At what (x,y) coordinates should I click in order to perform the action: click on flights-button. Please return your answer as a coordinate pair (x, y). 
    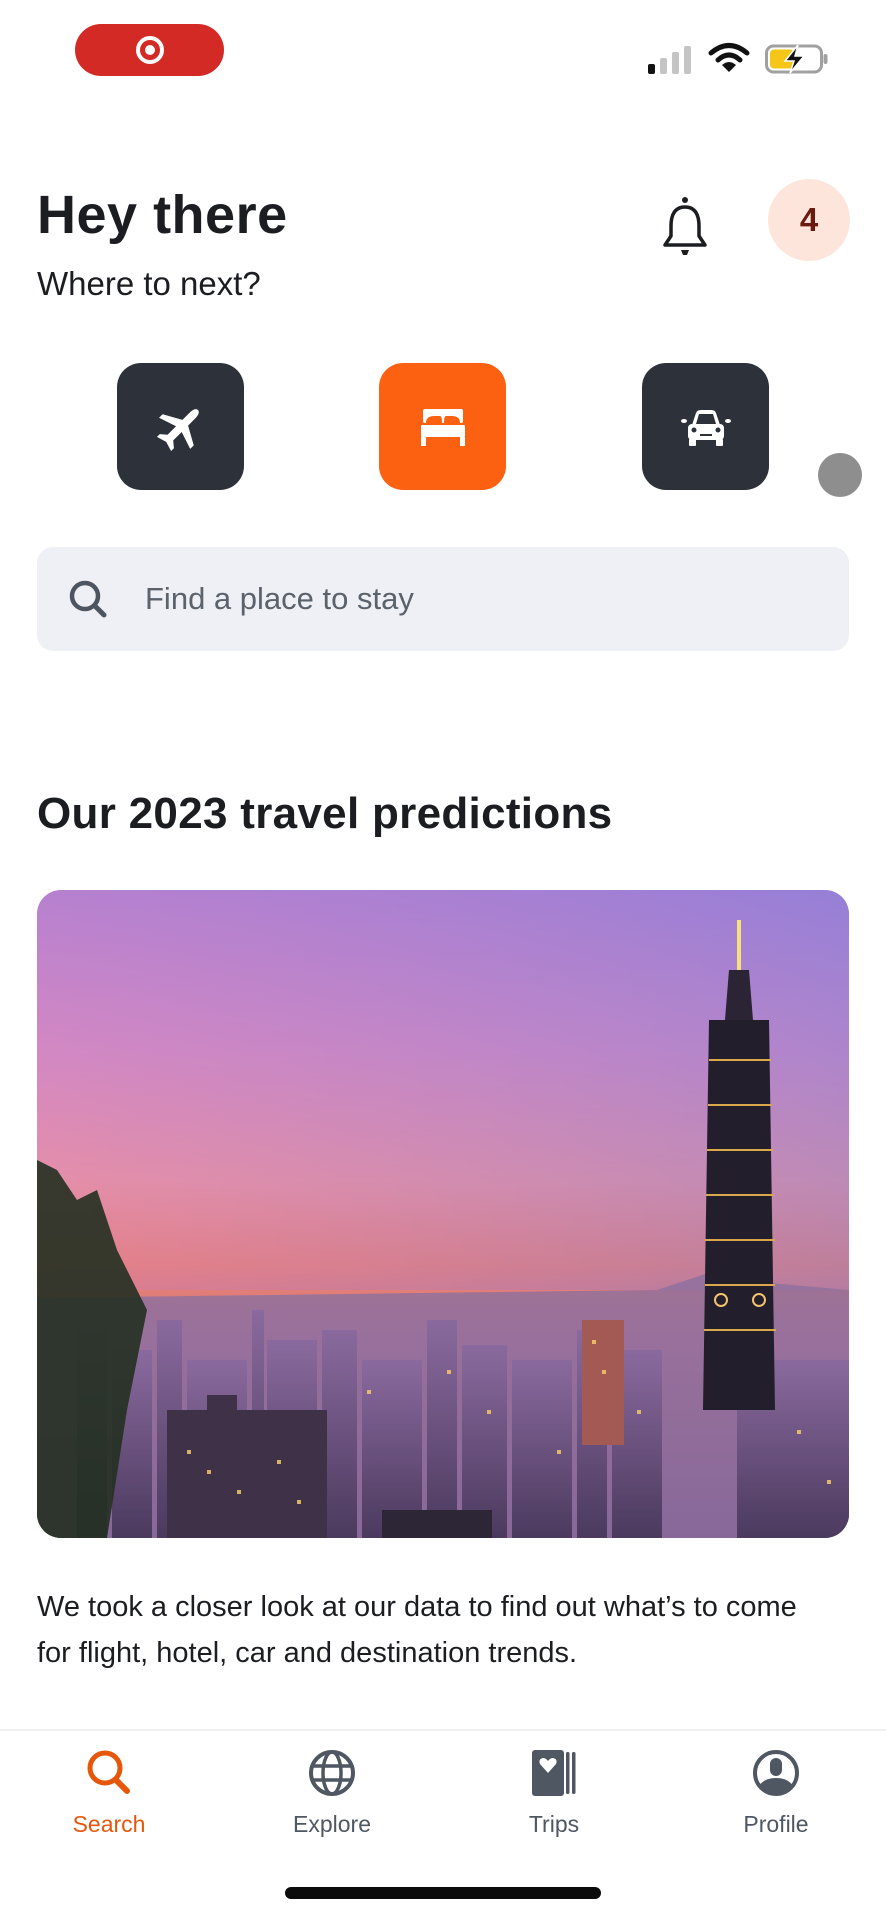
    Looking at the image, I should click on (180, 426).